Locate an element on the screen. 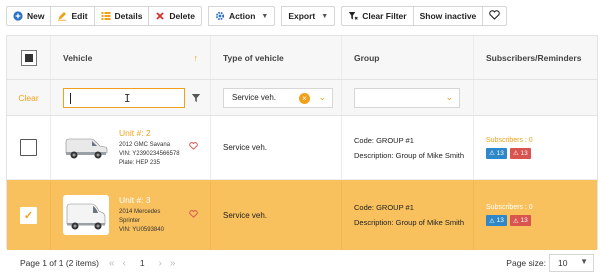  show-inactive-button: Show inactive is located at coordinates (448, 16).